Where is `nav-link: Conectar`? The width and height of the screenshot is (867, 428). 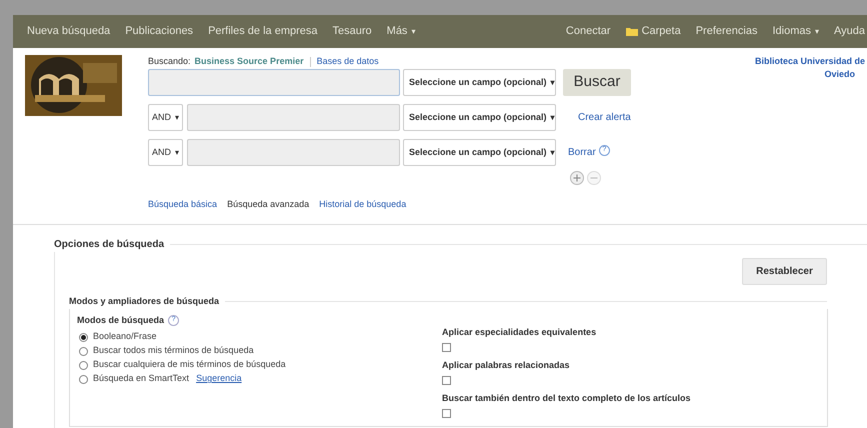
nav-link: Conectar is located at coordinates (588, 31).